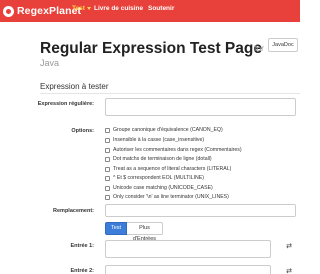 This screenshot has width=320, height=274. I want to click on nav-item-test-label: Test, so click(78, 8).